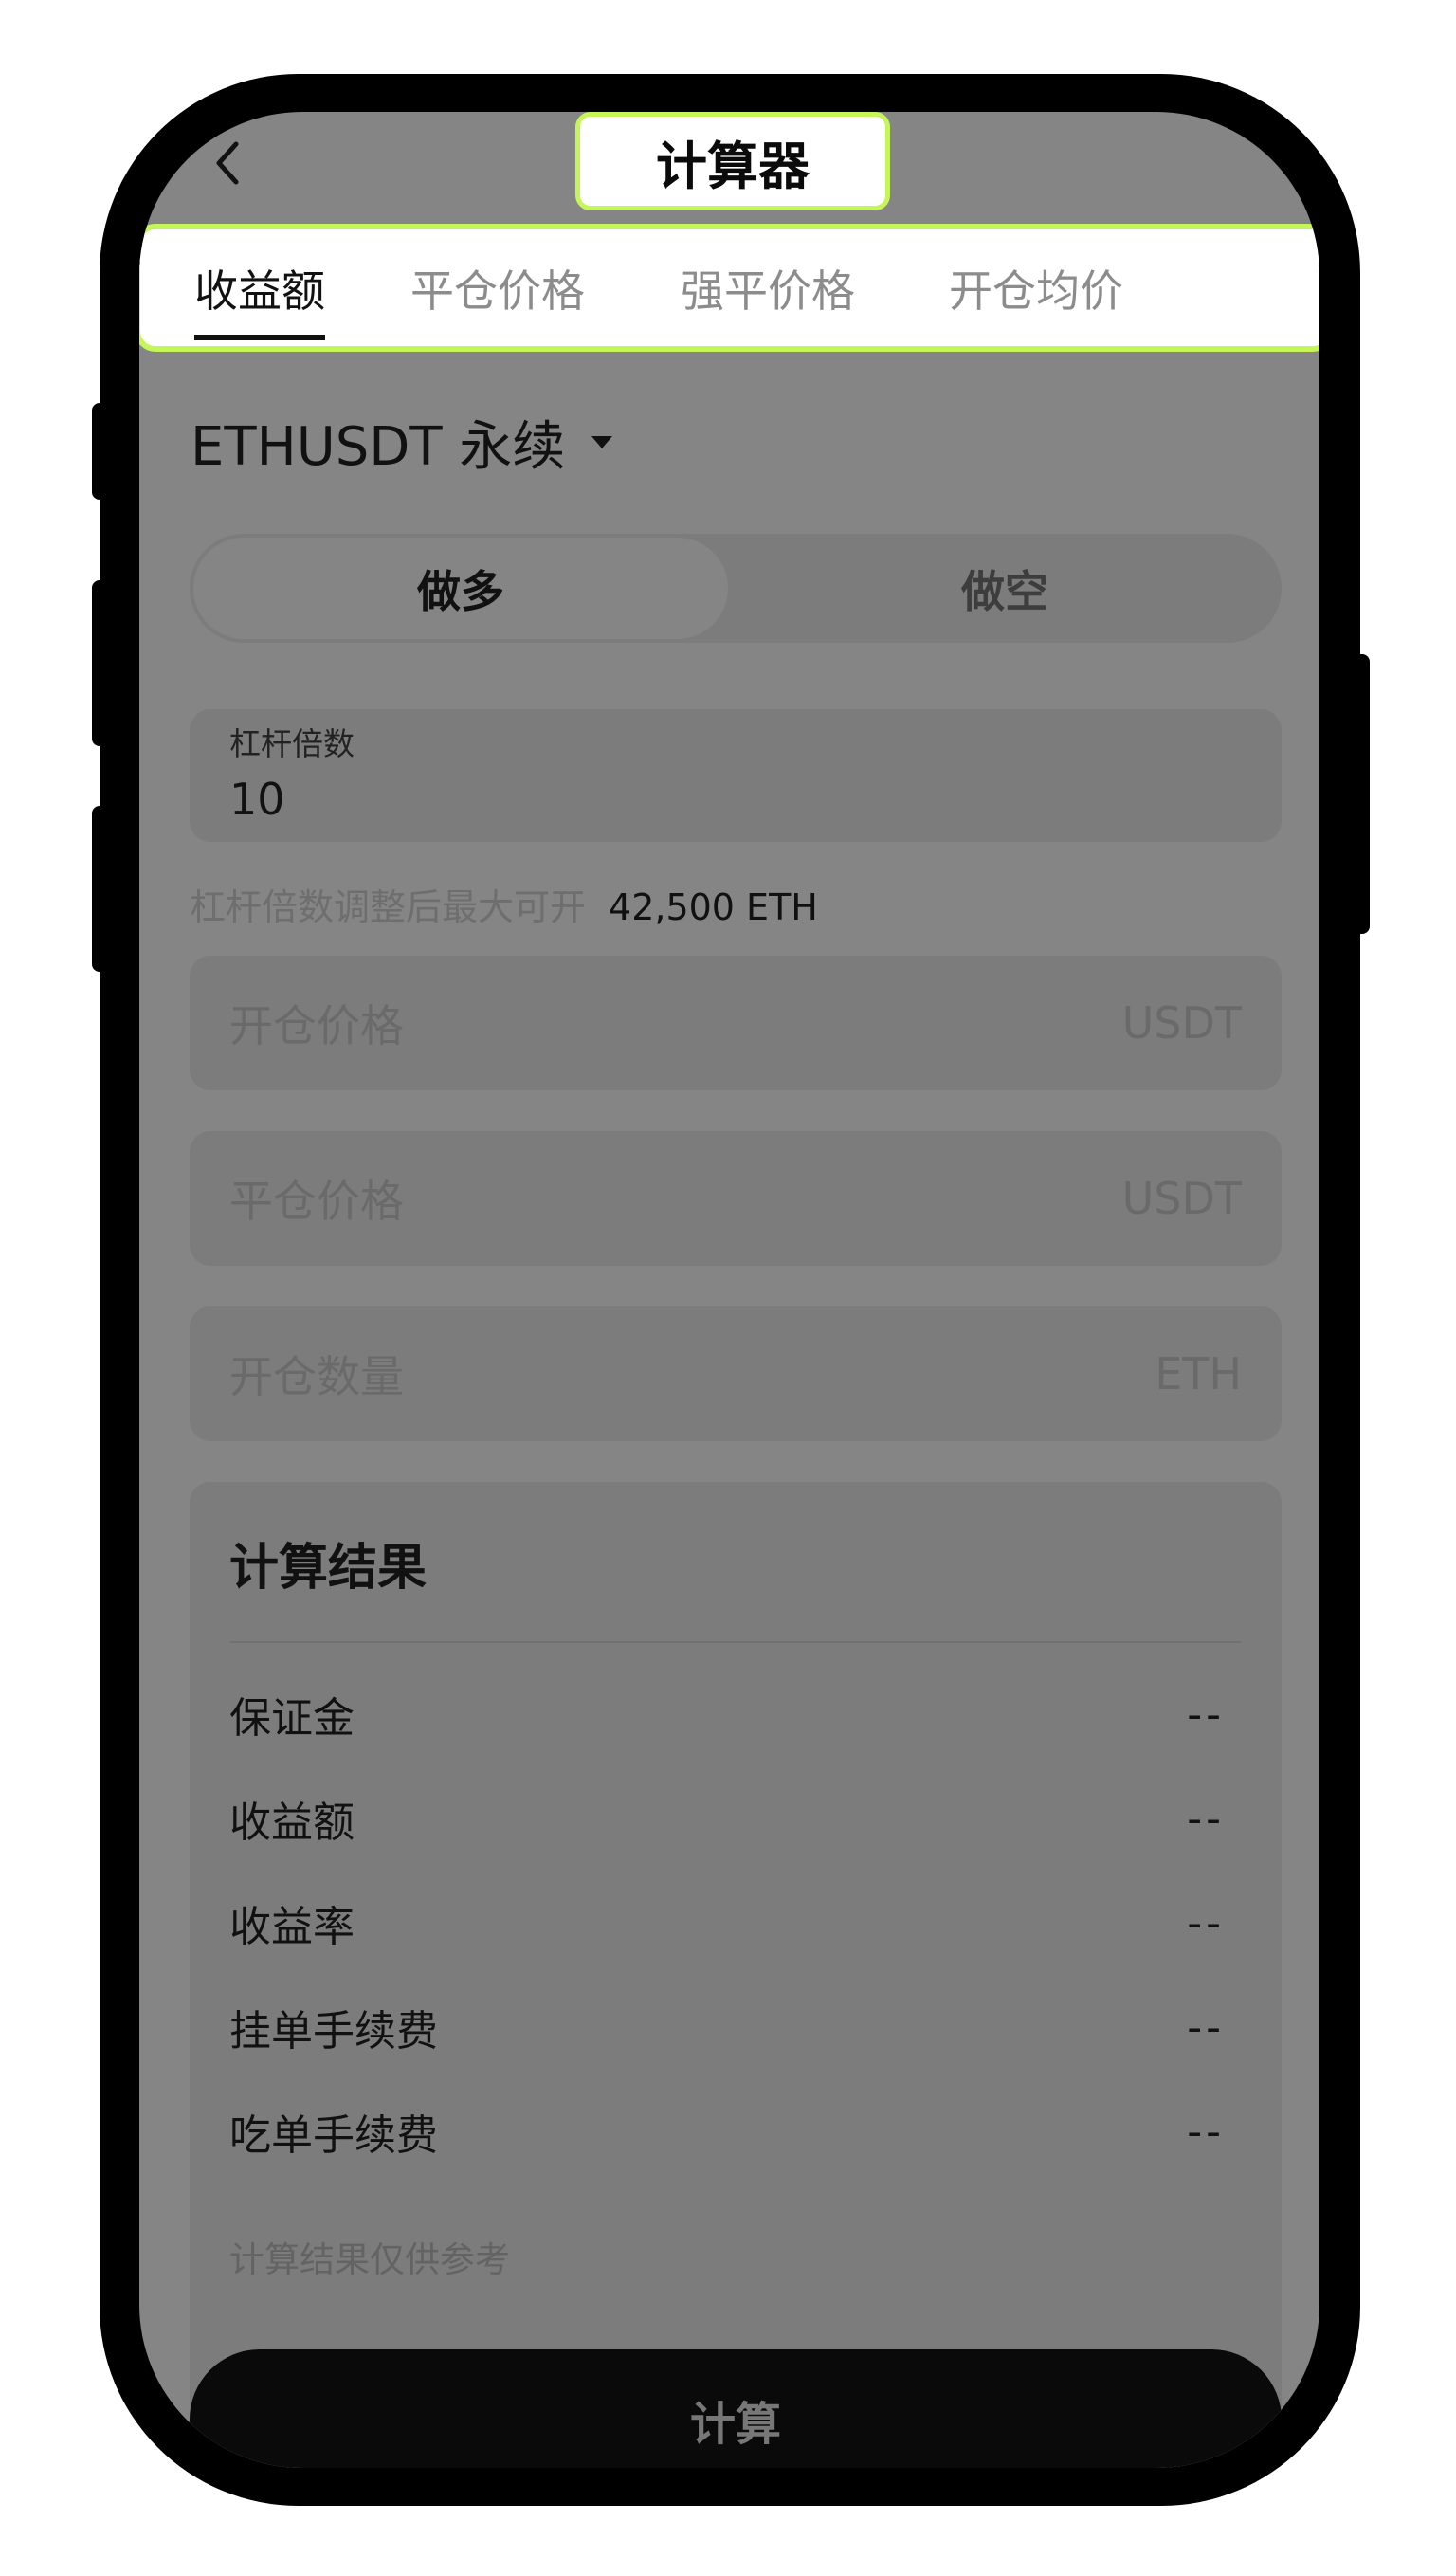 The image size is (1456, 2576). Describe the element at coordinates (735, 1642) in the screenshot. I see `divider` at that location.